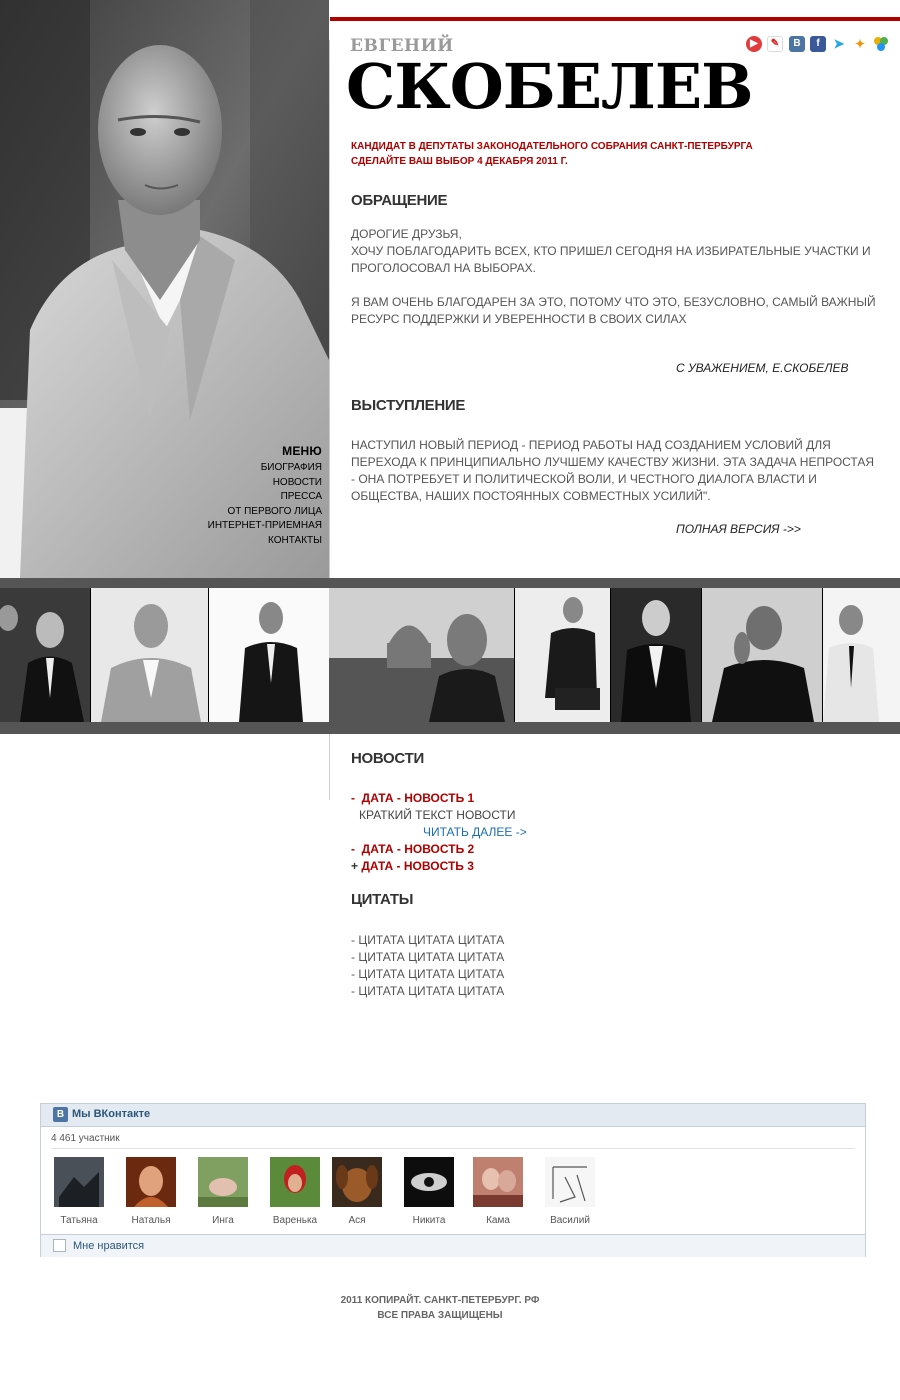 The width and height of the screenshot is (900, 1400). What do you see at coordinates (111, 1114) in the screenshot?
I see `vk-widget-title: Мы ВКонтакте` at bounding box center [111, 1114].